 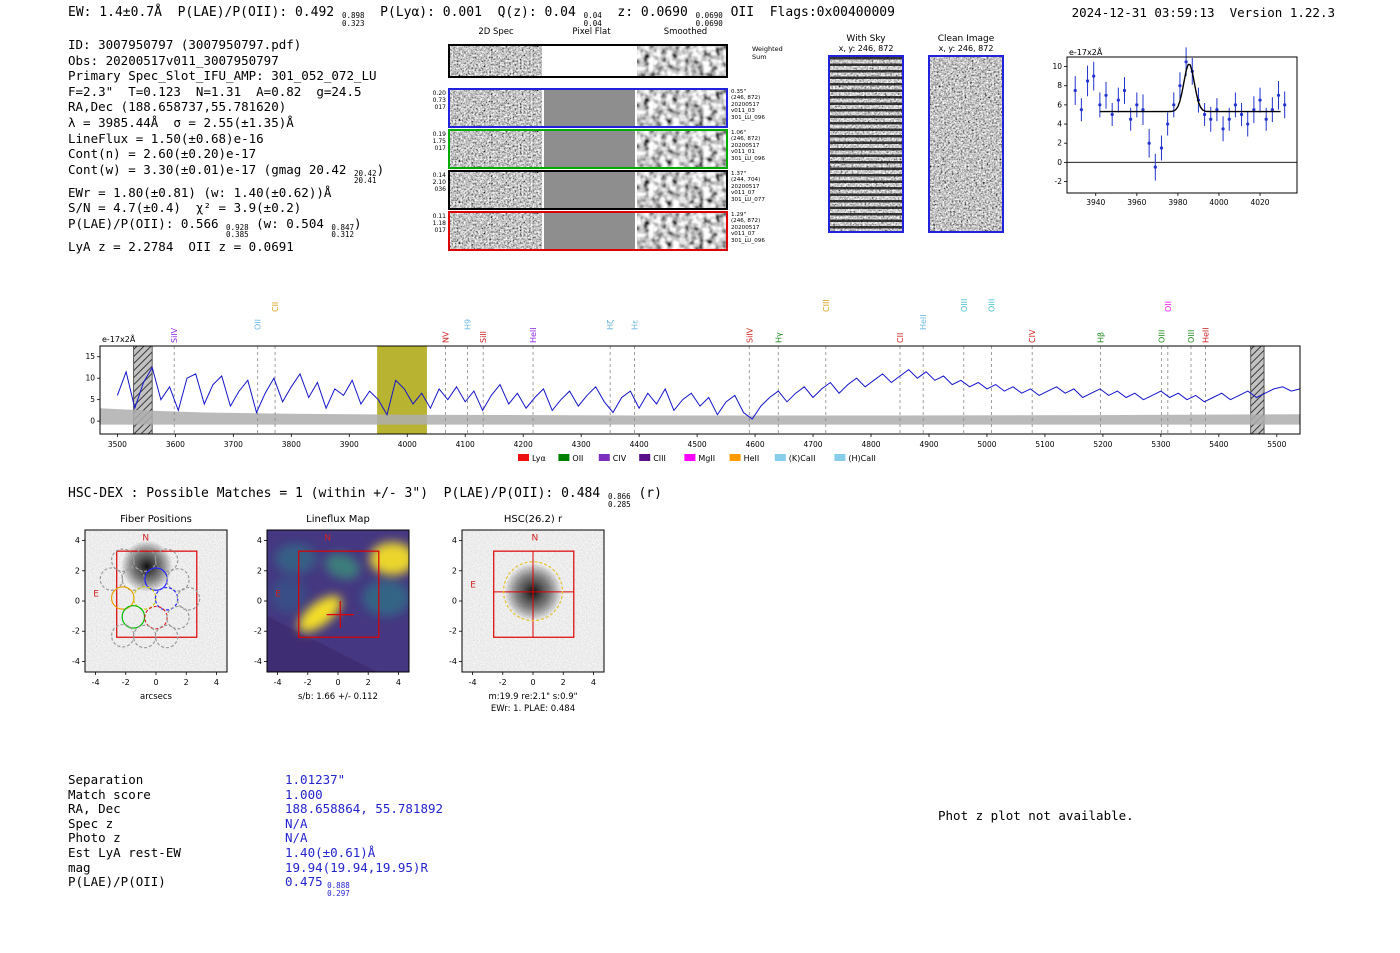 What do you see at coordinates (966, 144) in the screenshot?
I see `clean-image-image` at bounding box center [966, 144].